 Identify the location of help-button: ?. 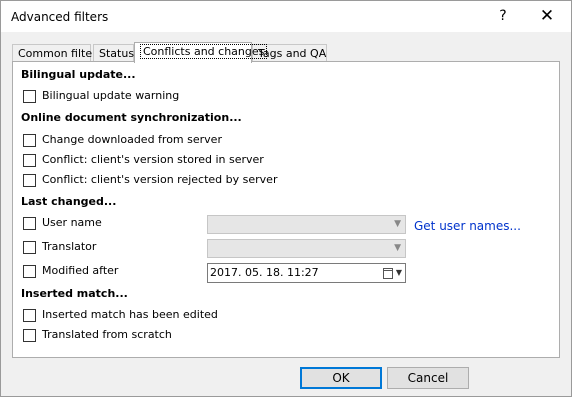
(503, 16).